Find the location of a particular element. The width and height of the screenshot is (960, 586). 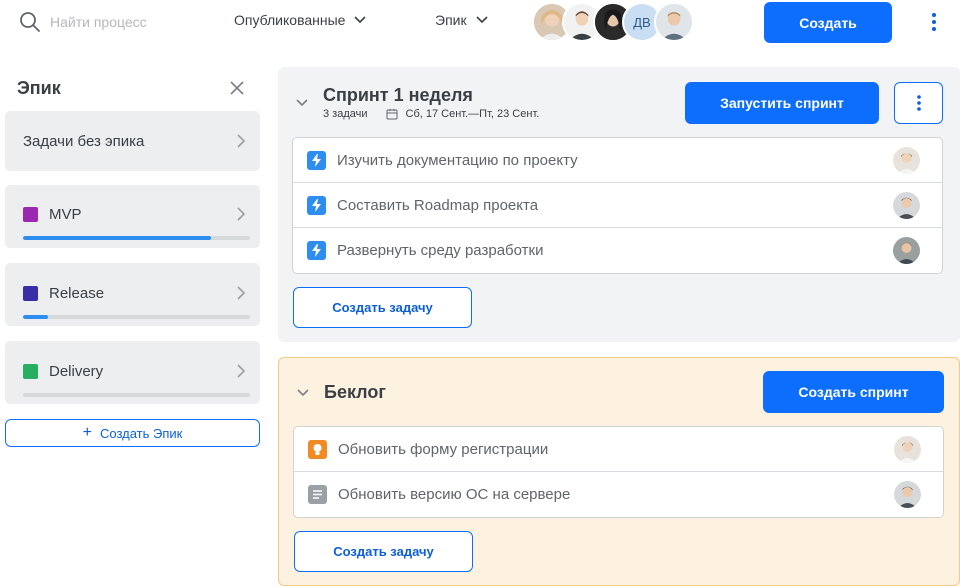

sprint-title: Спринт 1 неделя is located at coordinates (398, 95).